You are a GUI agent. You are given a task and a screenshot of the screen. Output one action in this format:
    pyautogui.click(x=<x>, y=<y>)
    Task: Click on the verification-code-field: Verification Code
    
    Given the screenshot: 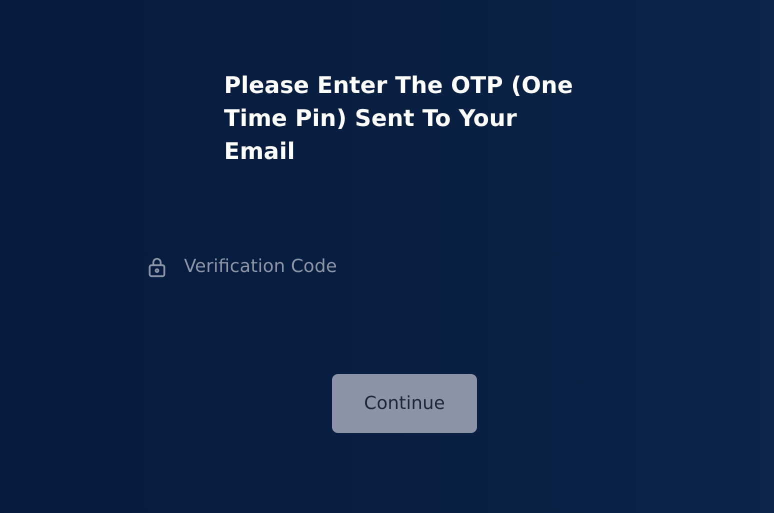 What is the action you would take?
    pyautogui.click(x=349, y=266)
    